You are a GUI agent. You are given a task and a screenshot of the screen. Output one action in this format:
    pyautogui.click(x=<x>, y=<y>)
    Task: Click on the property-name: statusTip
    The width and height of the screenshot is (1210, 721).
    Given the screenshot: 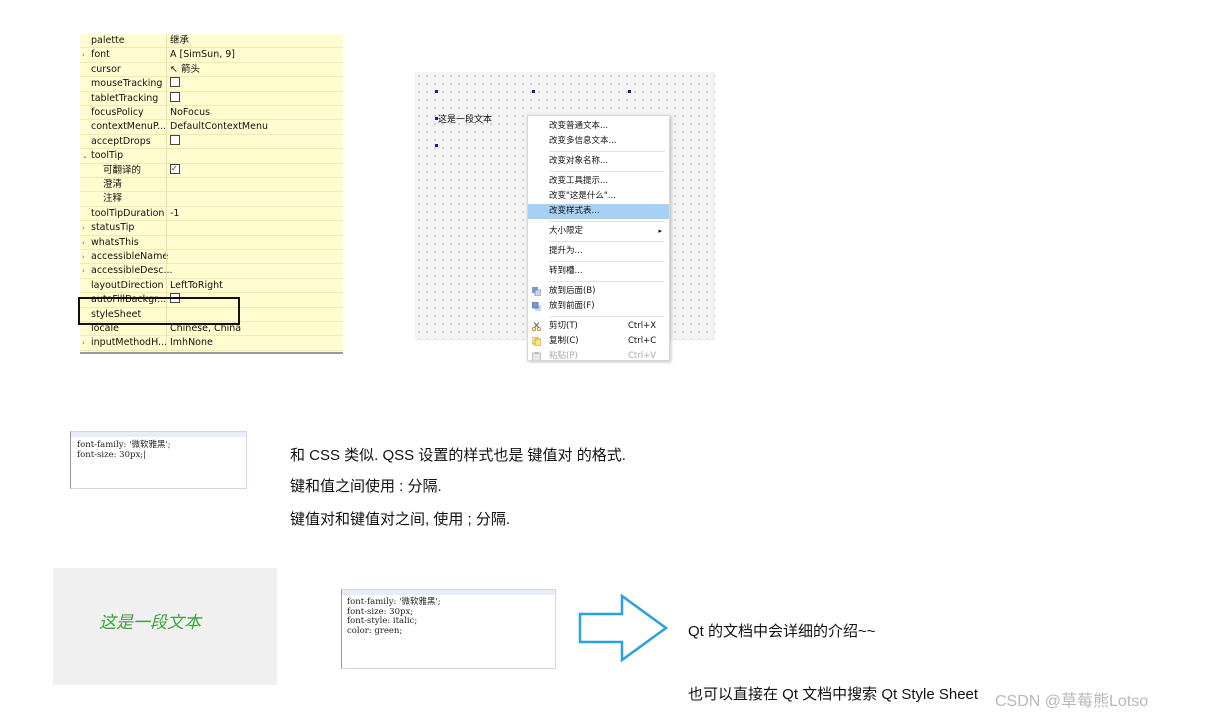 What is the action you would take?
    pyautogui.click(x=113, y=228)
    